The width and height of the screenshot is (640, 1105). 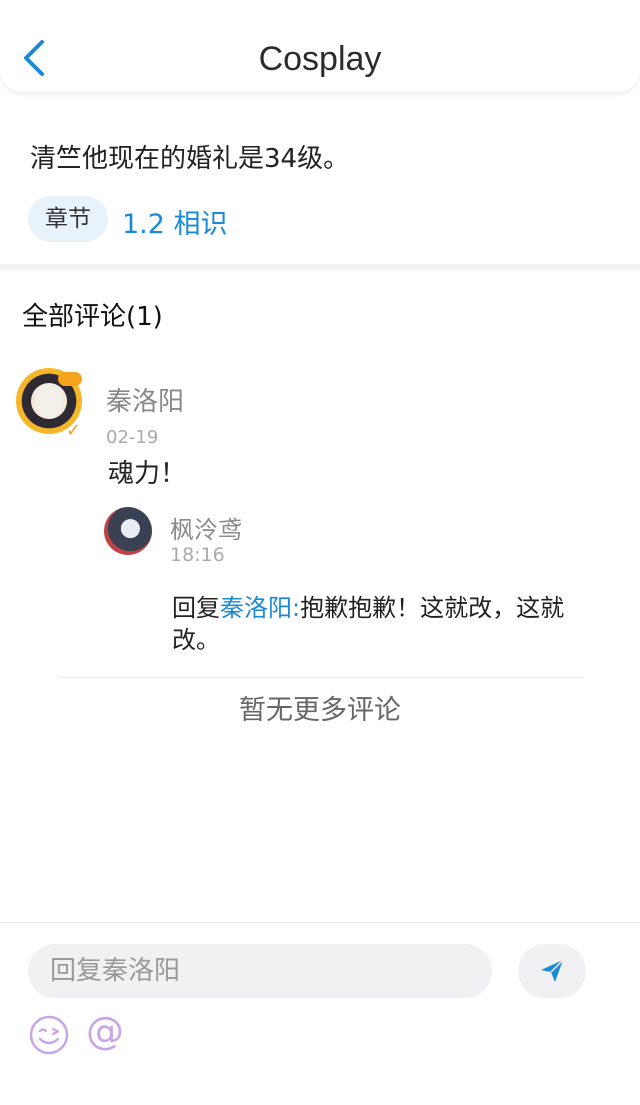 What do you see at coordinates (145, 399) in the screenshot?
I see `comment-username: 秦洛阳` at bounding box center [145, 399].